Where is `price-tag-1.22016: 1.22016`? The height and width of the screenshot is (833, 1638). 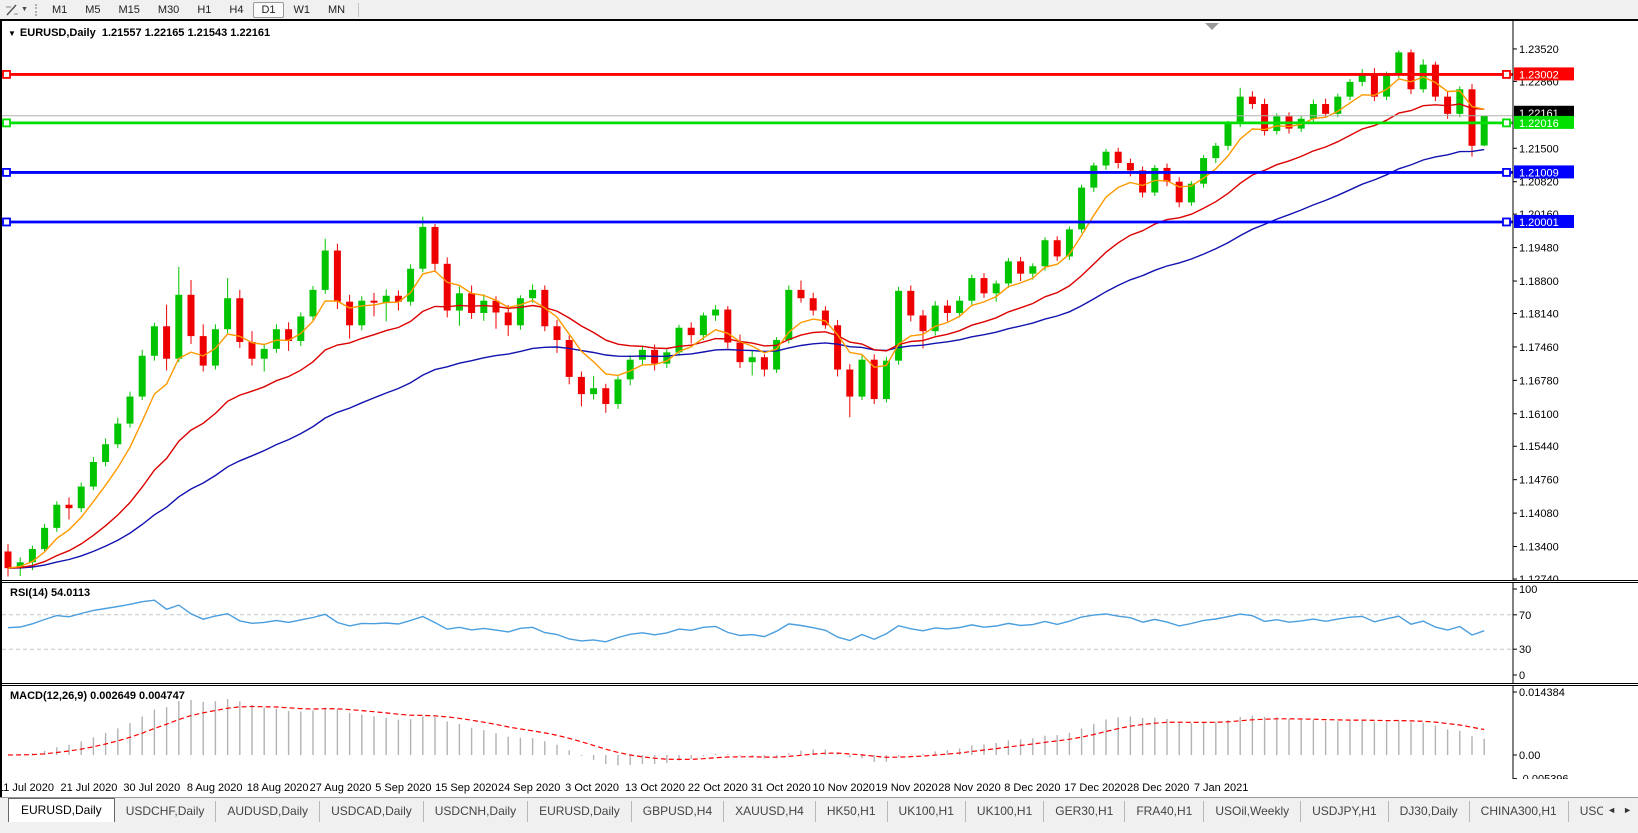 price-tag-1.22016: 1.22016 is located at coordinates (1544, 122).